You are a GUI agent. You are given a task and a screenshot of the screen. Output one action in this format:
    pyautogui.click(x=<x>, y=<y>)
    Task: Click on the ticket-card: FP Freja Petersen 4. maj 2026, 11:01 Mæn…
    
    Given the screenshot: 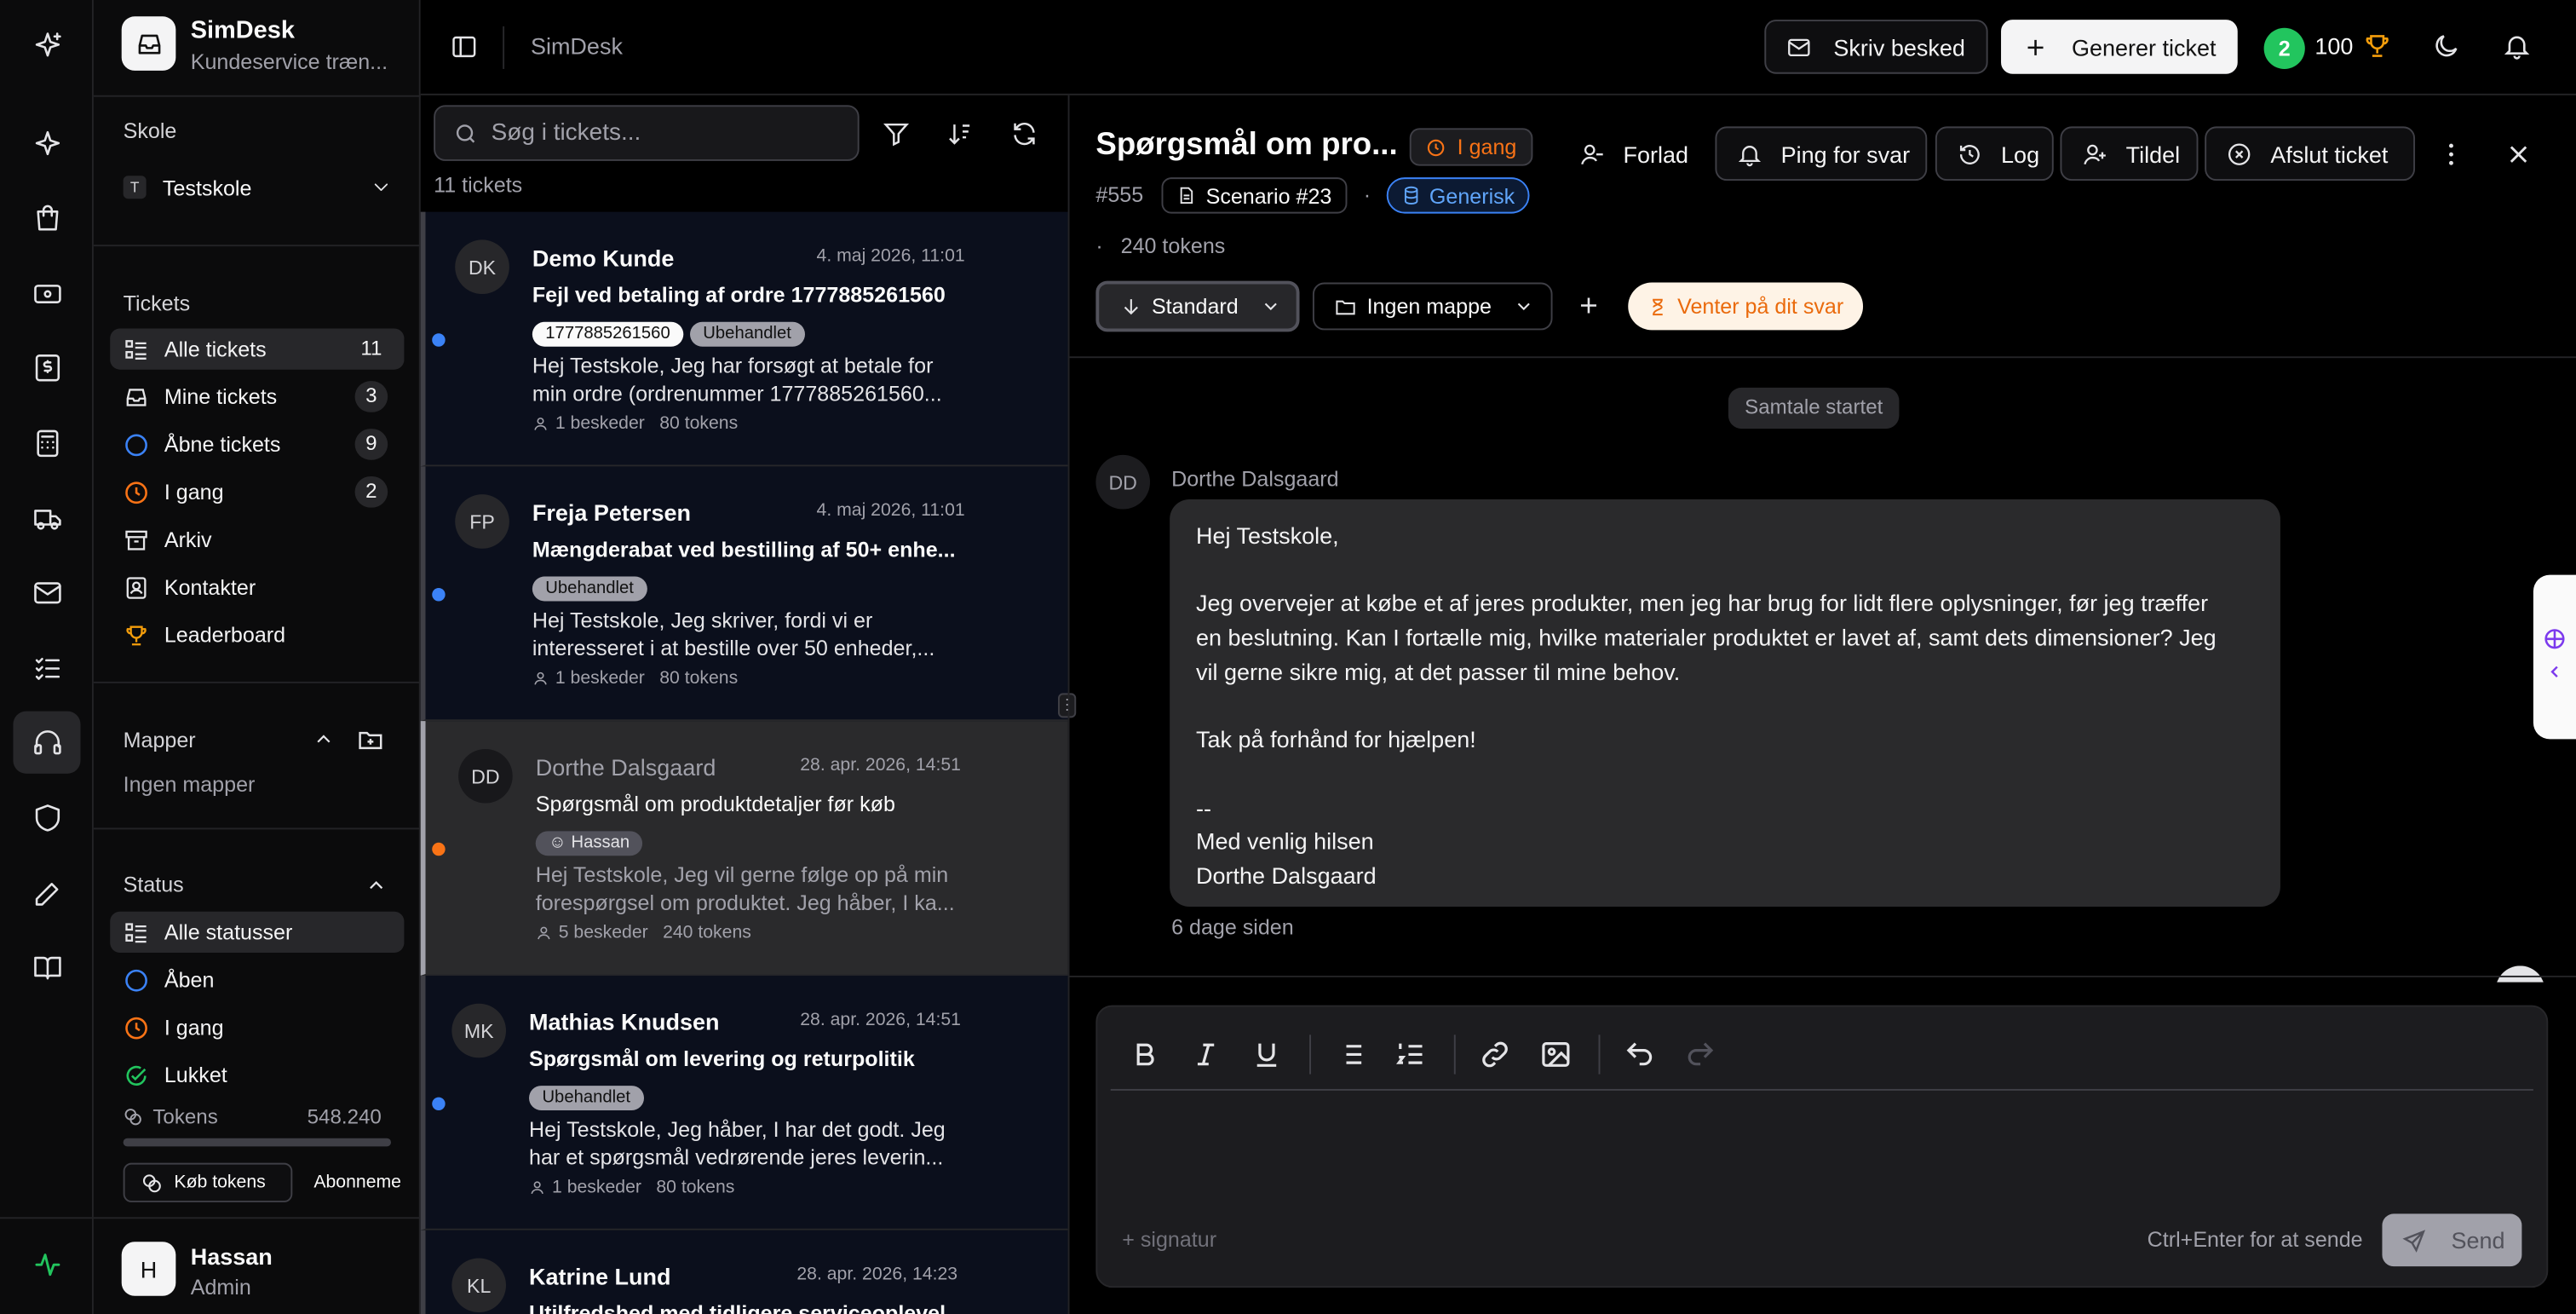 What is the action you would take?
    pyautogui.click(x=744, y=594)
    